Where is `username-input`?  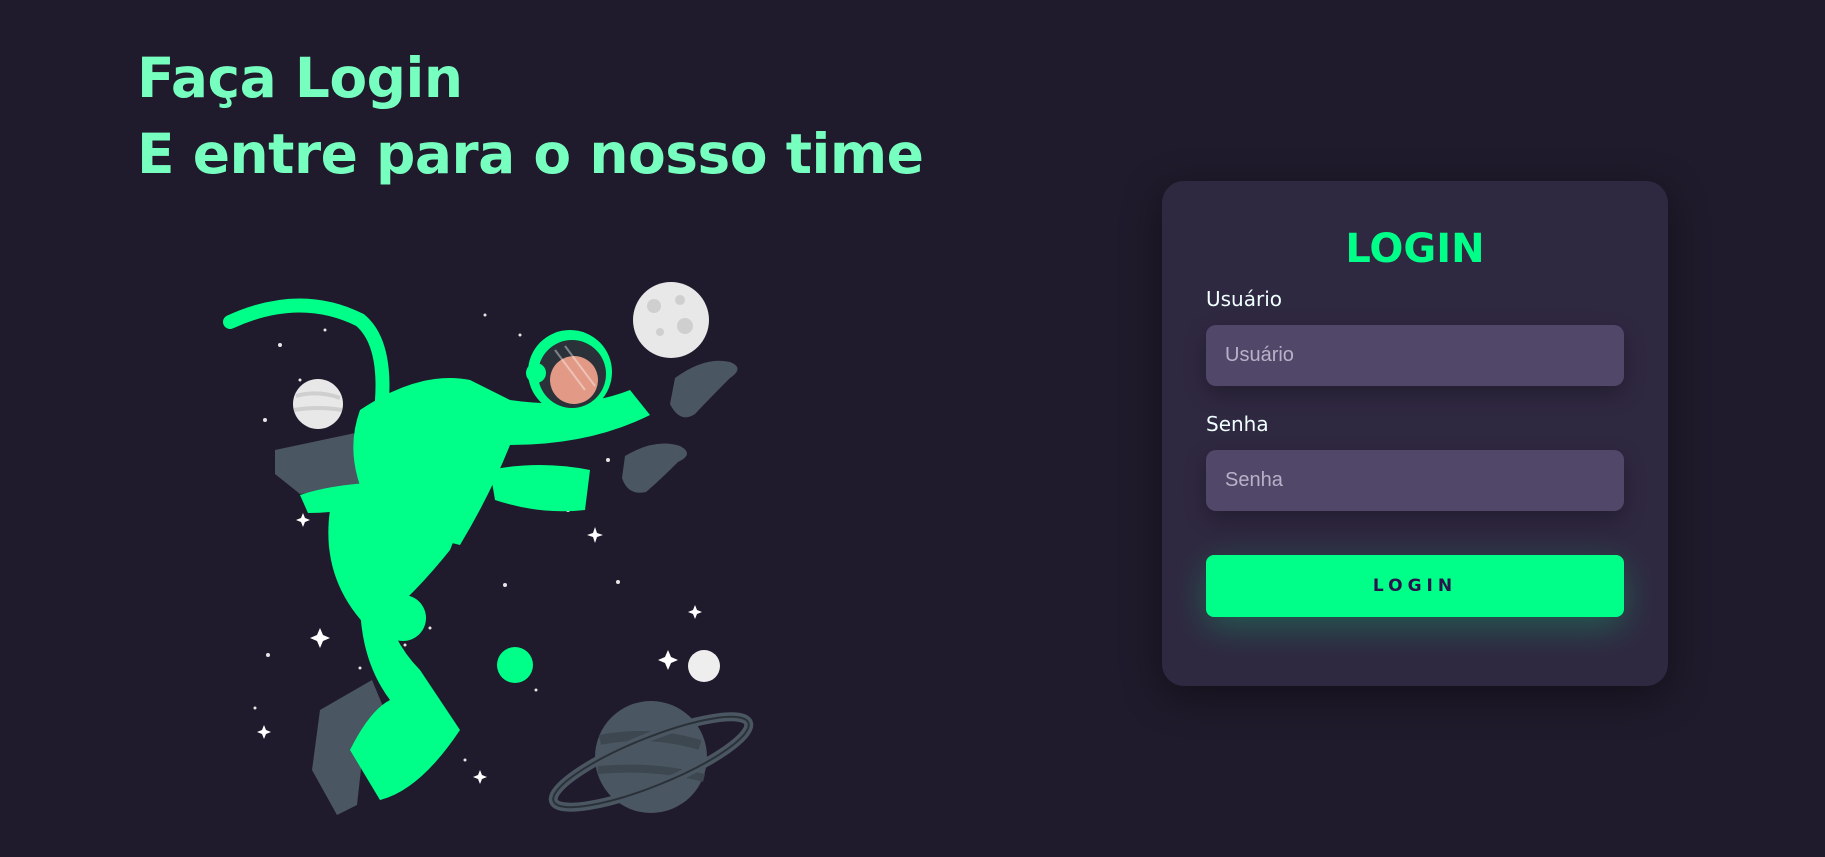 username-input is located at coordinates (1415, 355).